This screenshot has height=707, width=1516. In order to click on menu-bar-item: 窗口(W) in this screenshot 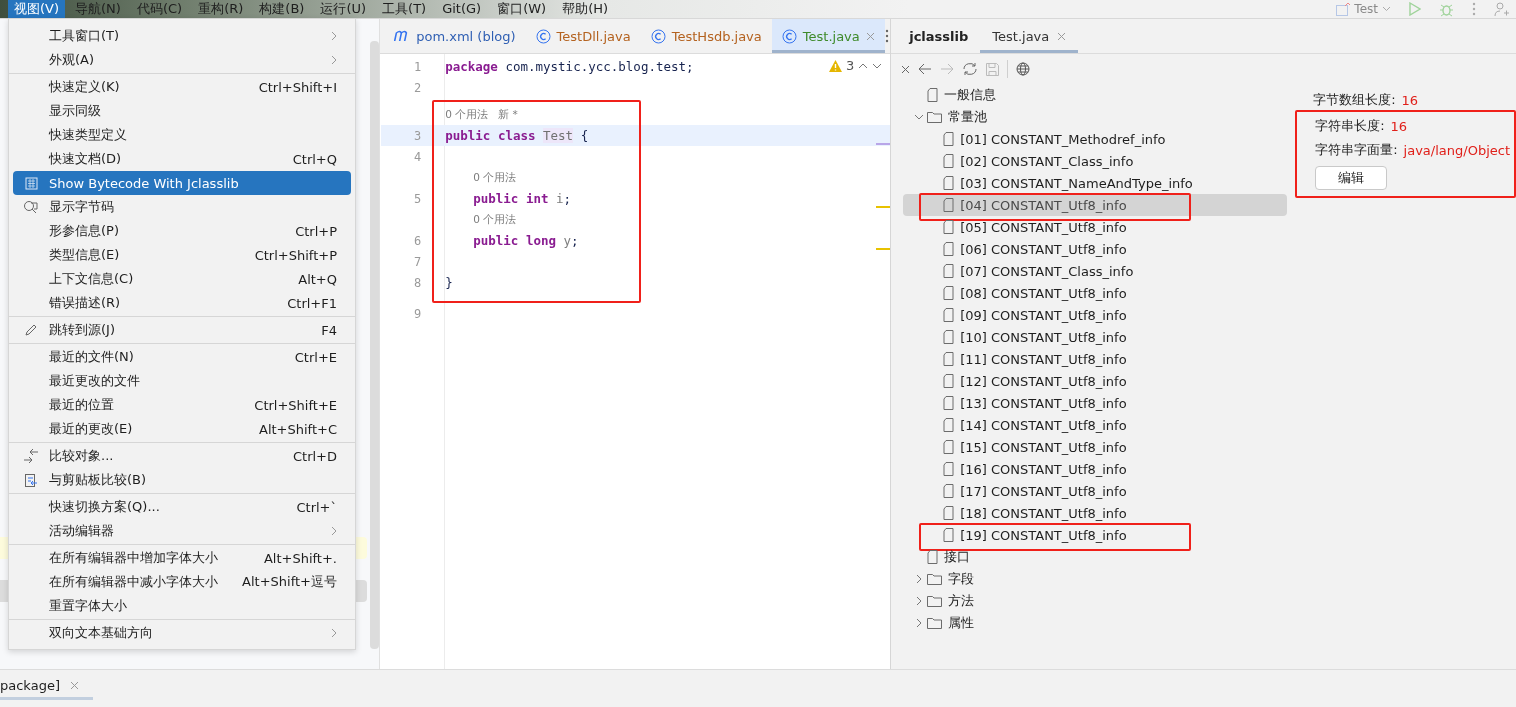, I will do `click(522, 9)`.